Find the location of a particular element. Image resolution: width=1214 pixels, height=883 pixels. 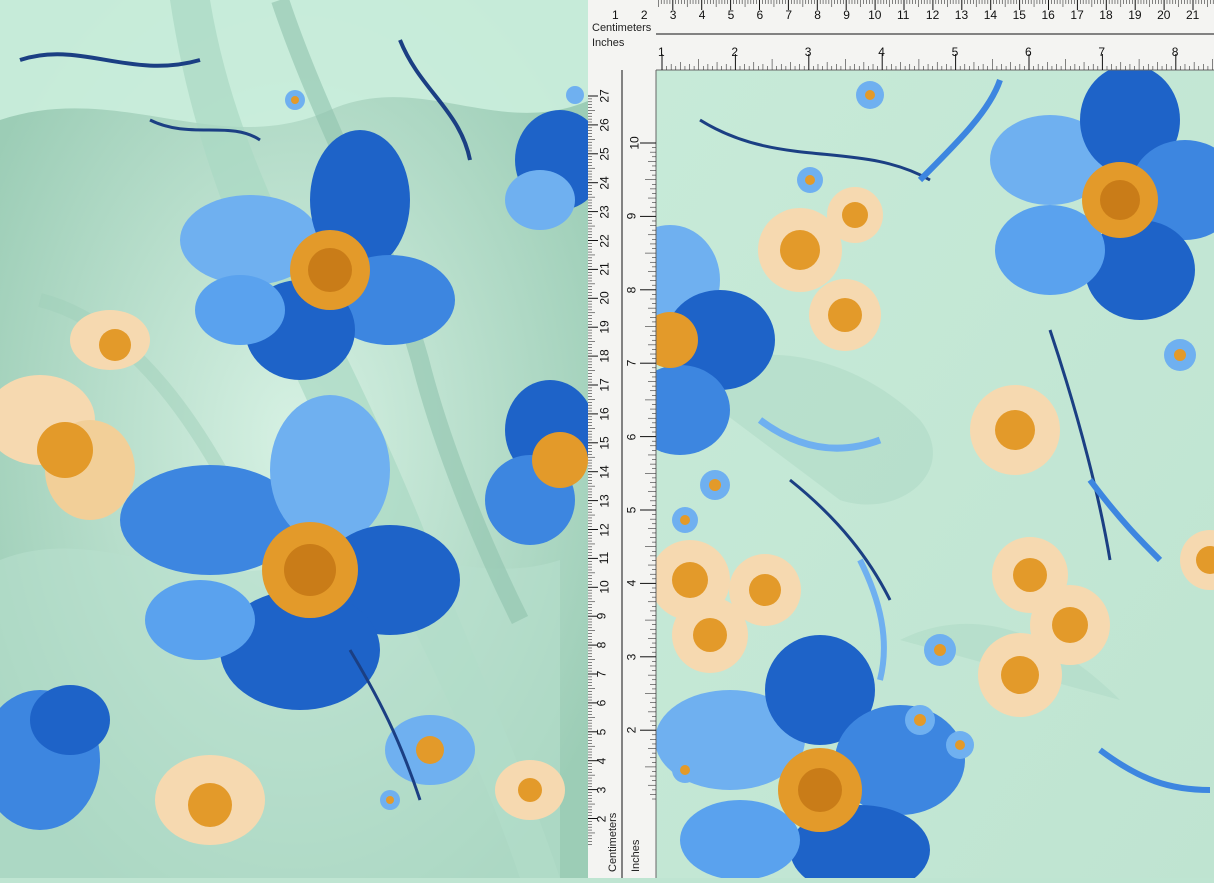

top-cm-number: 20 is located at coordinates (1164, 15).